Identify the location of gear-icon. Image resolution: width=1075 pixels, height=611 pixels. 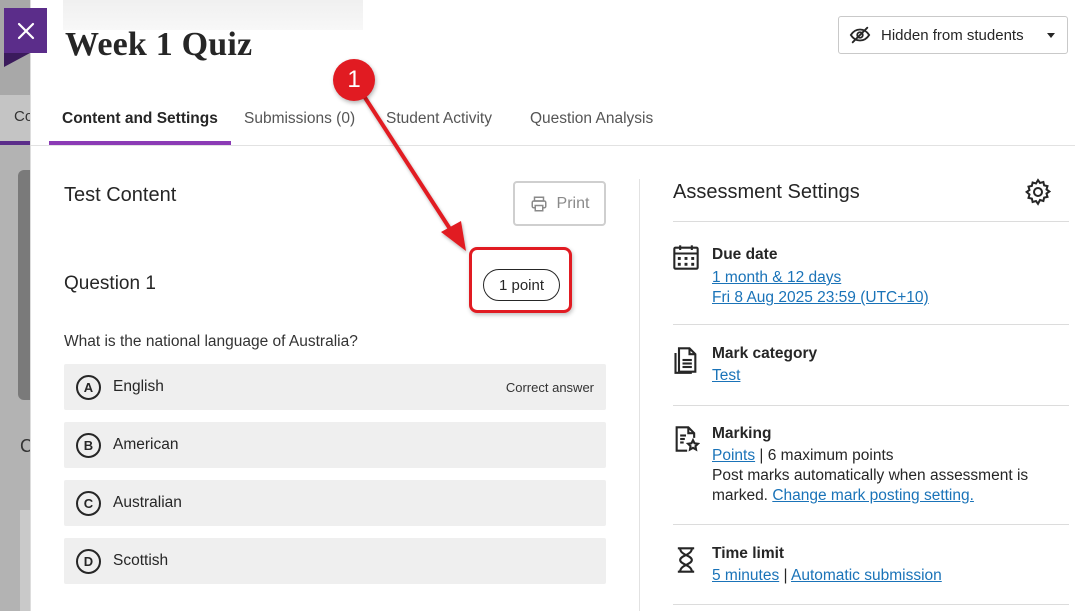
(1038, 192).